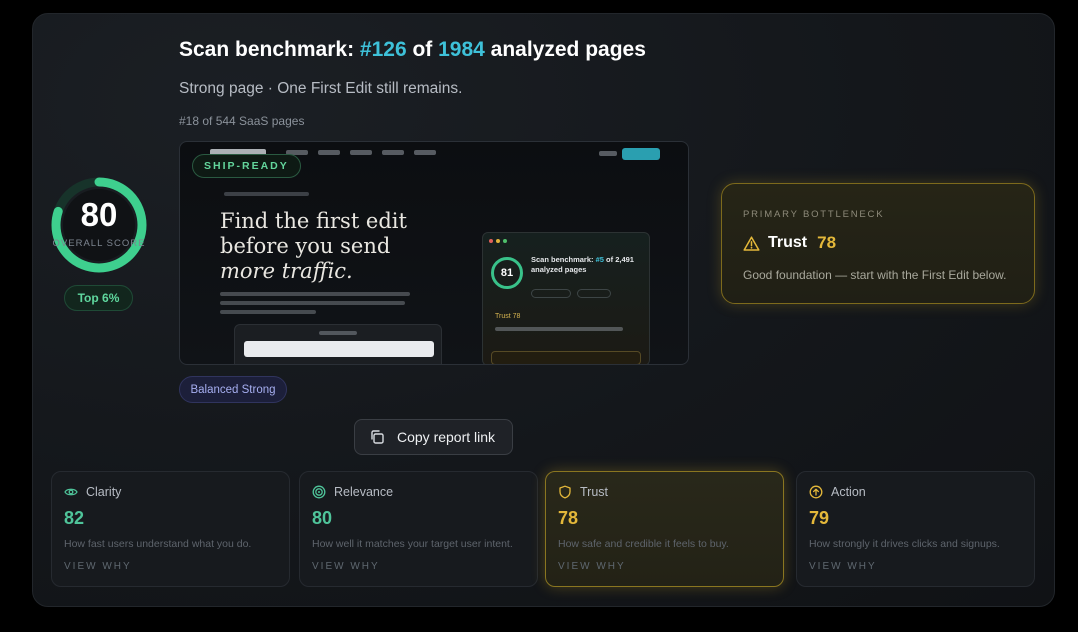  Describe the element at coordinates (383, 49) in the screenshot. I see `rank-value: #126` at that location.